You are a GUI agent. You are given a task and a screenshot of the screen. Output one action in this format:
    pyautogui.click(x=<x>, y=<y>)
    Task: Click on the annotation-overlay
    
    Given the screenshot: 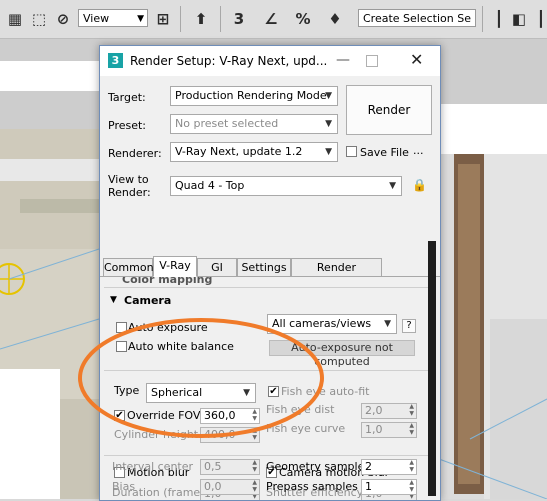 What is the action you would take?
    pyautogui.click(x=201, y=378)
    